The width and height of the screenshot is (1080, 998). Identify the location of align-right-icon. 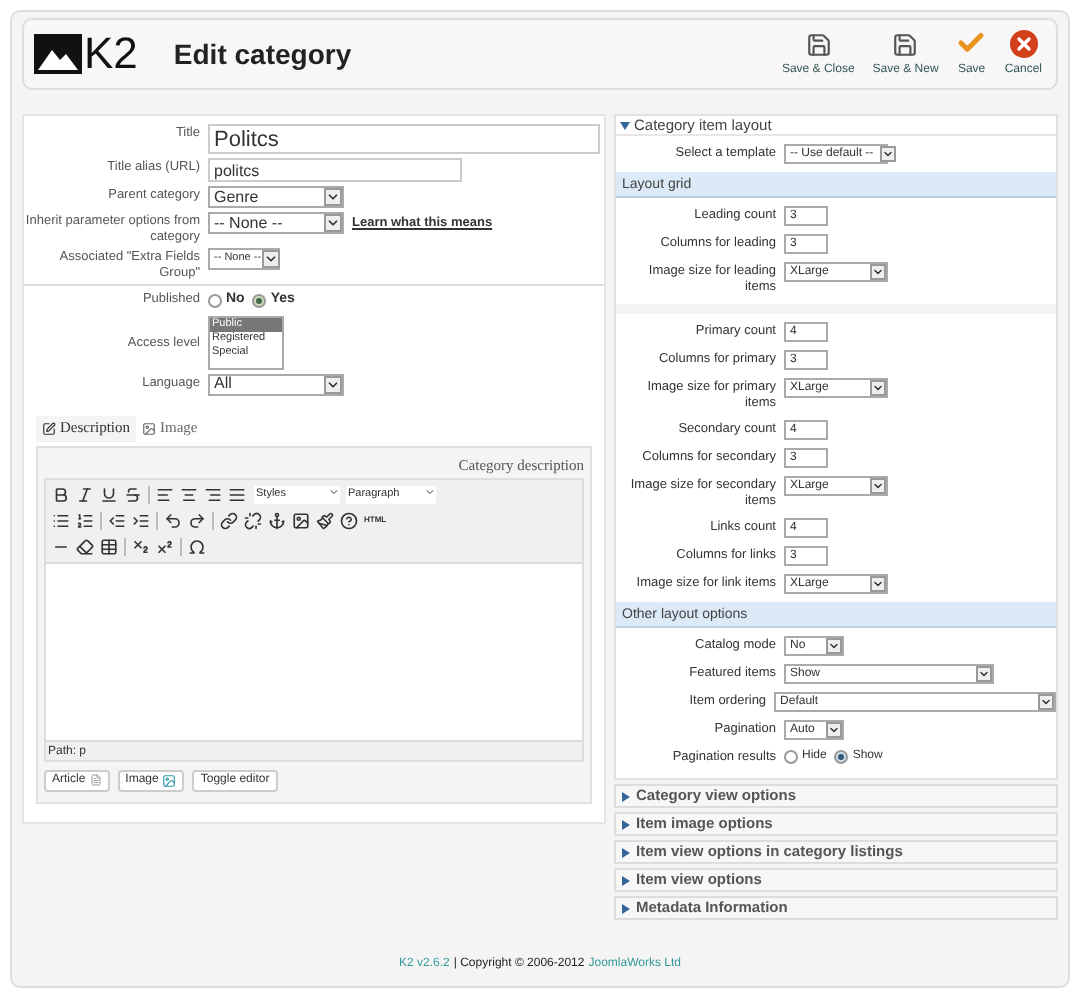
(213, 494).